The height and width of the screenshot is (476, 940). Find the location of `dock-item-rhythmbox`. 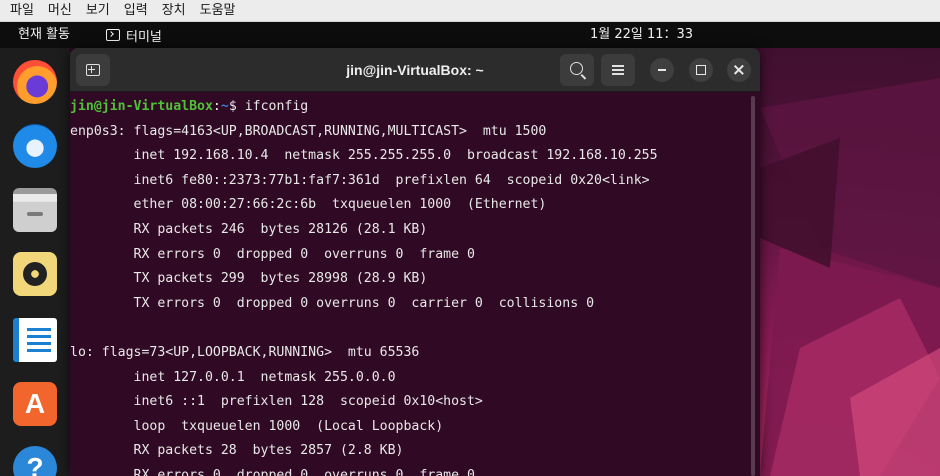

dock-item-rhythmbox is located at coordinates (35, 274).